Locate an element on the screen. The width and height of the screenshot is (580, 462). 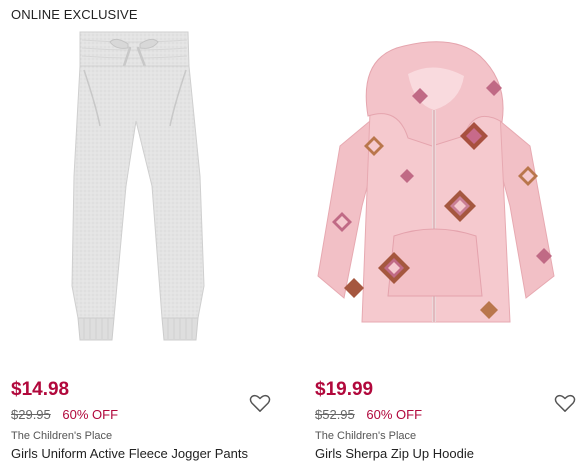
product-title: Girls Sherpa Zip Up Hoodie is located at coordinates (394, 453).